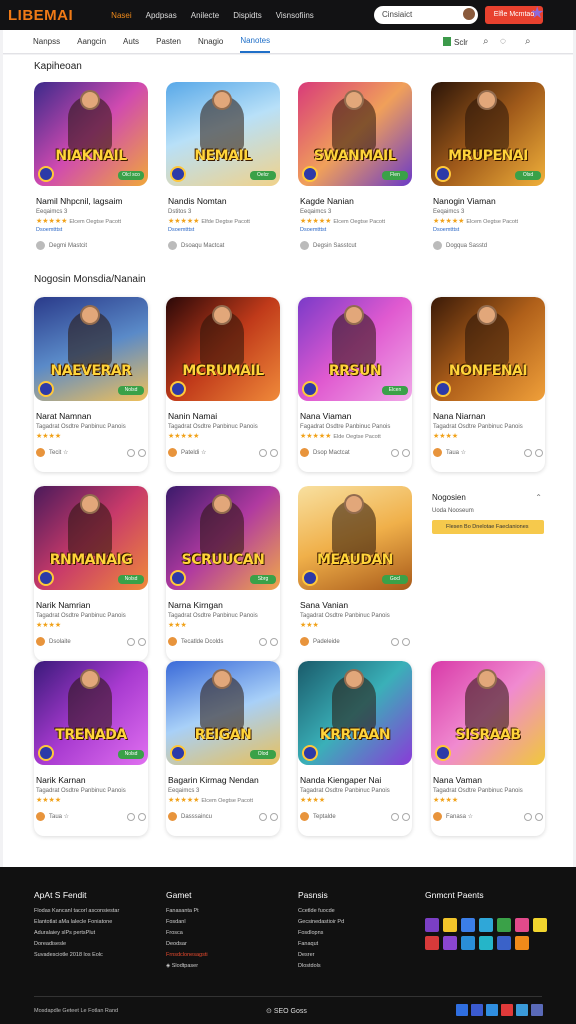 The width and height of the screenshot is (576, 1024). I want to click on search-icon: ⌕, so click(486, 41).